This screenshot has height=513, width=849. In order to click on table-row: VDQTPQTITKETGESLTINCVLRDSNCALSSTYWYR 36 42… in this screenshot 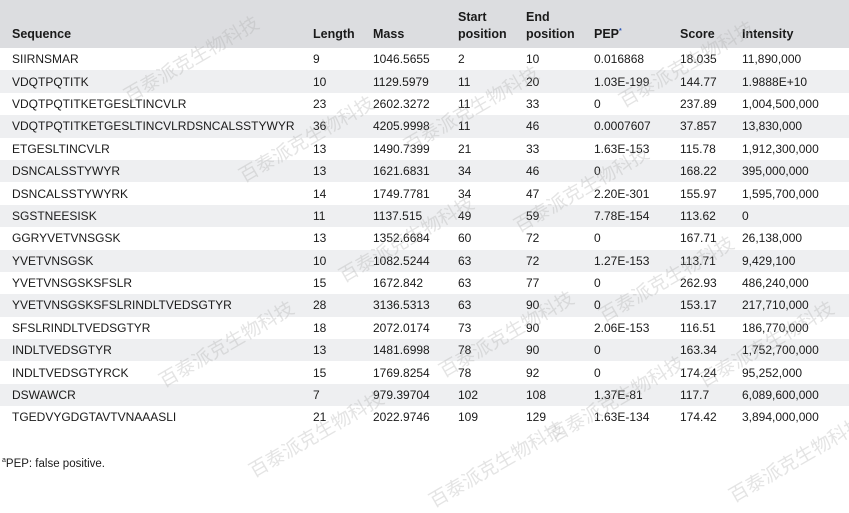, I will do `click(424, 126)`.